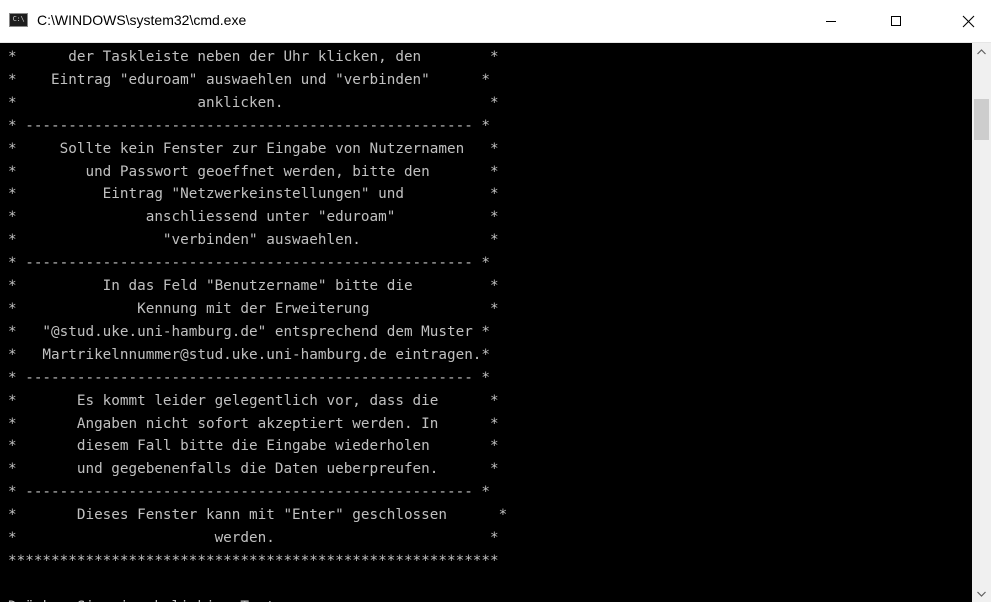 The width and height of the screenshot is (991, 602). What do you see at coordinates (18, 20) in the screenshot?
I see `cmd-icon: C:\` at bounding box center [18, 20].